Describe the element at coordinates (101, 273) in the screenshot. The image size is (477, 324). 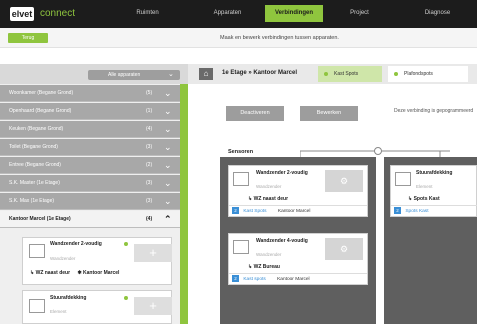
I see `link-right: Kantoor Marcel` at that location.